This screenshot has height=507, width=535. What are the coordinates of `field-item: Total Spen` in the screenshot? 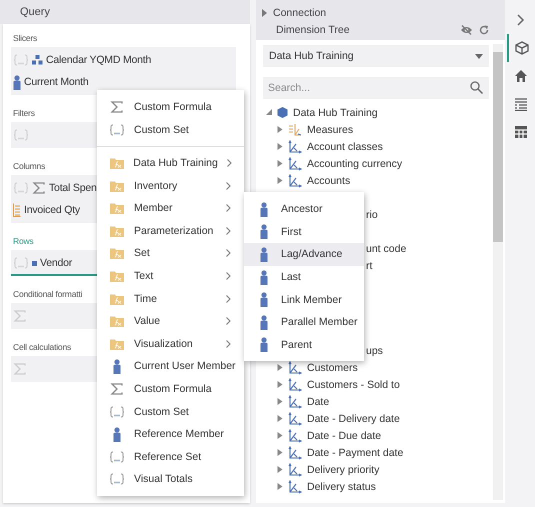 It's located at (73, 188).